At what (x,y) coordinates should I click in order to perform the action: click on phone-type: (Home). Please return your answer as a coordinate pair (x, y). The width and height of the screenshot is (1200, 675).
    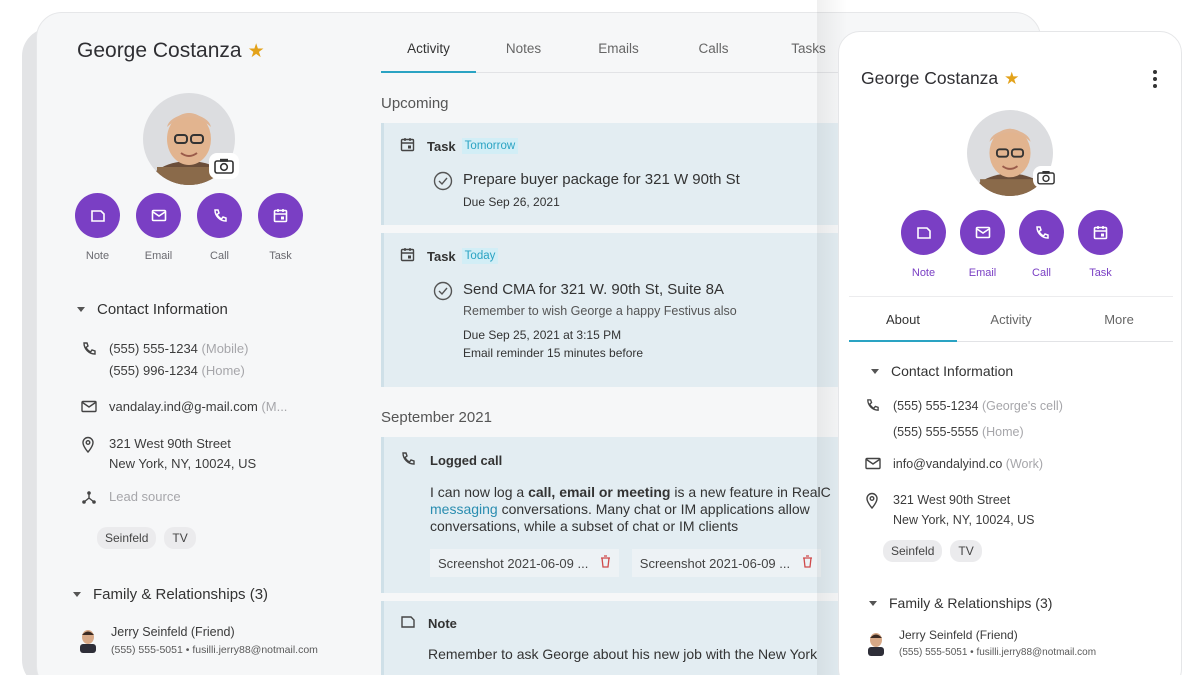
    Looking at the image, I should click on (223, 370).